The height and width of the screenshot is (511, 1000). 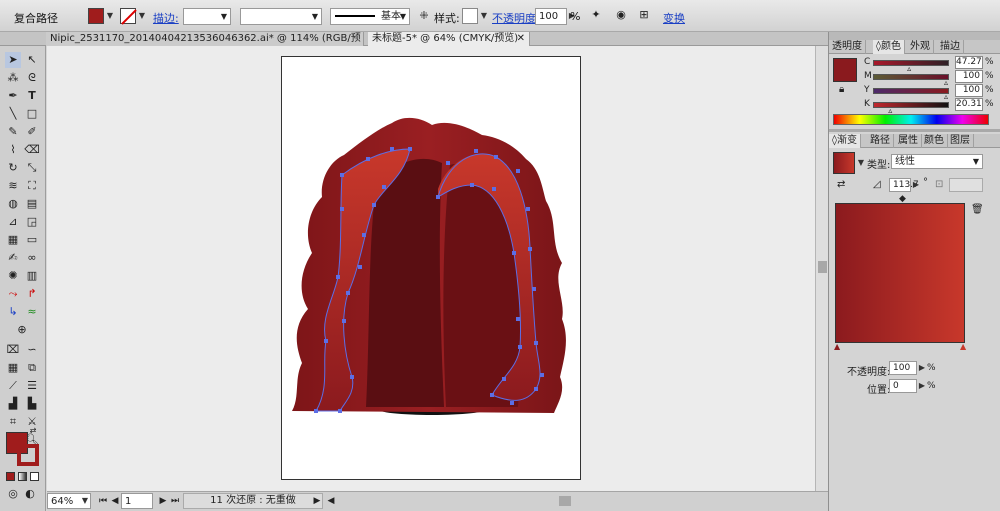 What do you see at coordinates (621, 15) in the screenshot?
I see `isolate-icon: ◉` at bounding box center [621, 15].